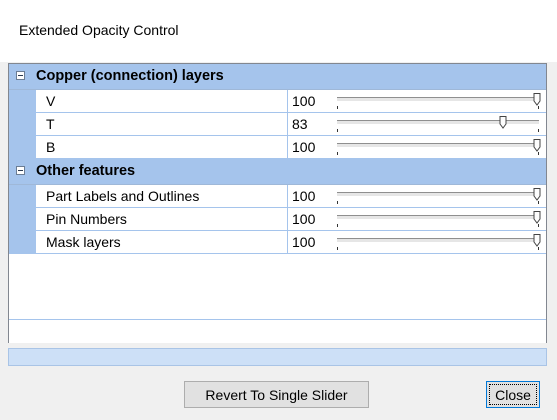 The width and height of the screenshot is (557, 420). What do you see at coordinates (162, 101) in the screenshot?
I see `layer-name: V` at bounding box center [162, 101].